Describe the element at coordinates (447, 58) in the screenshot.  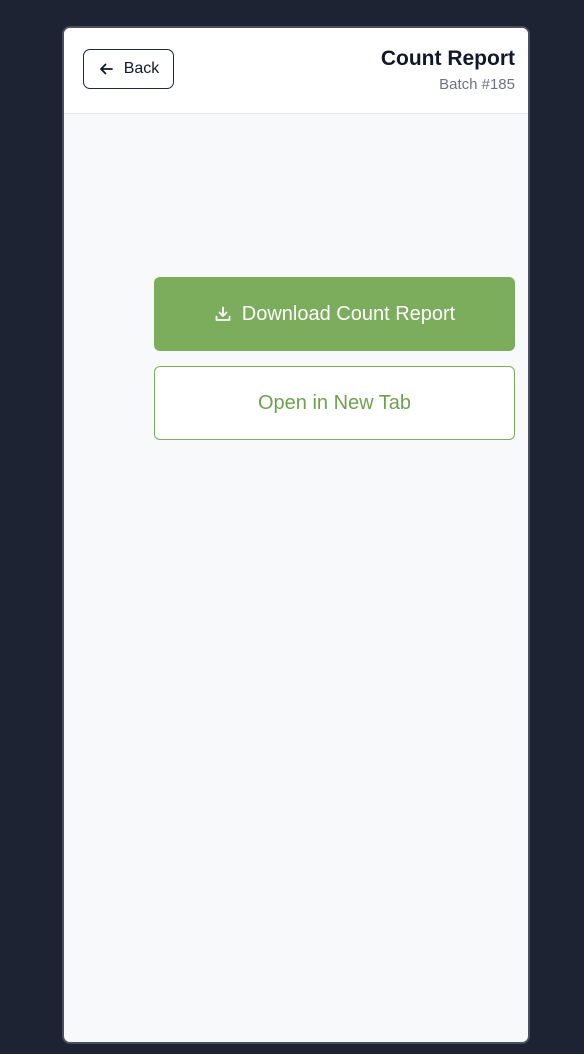
I see `page-title: Count Report` at that location.